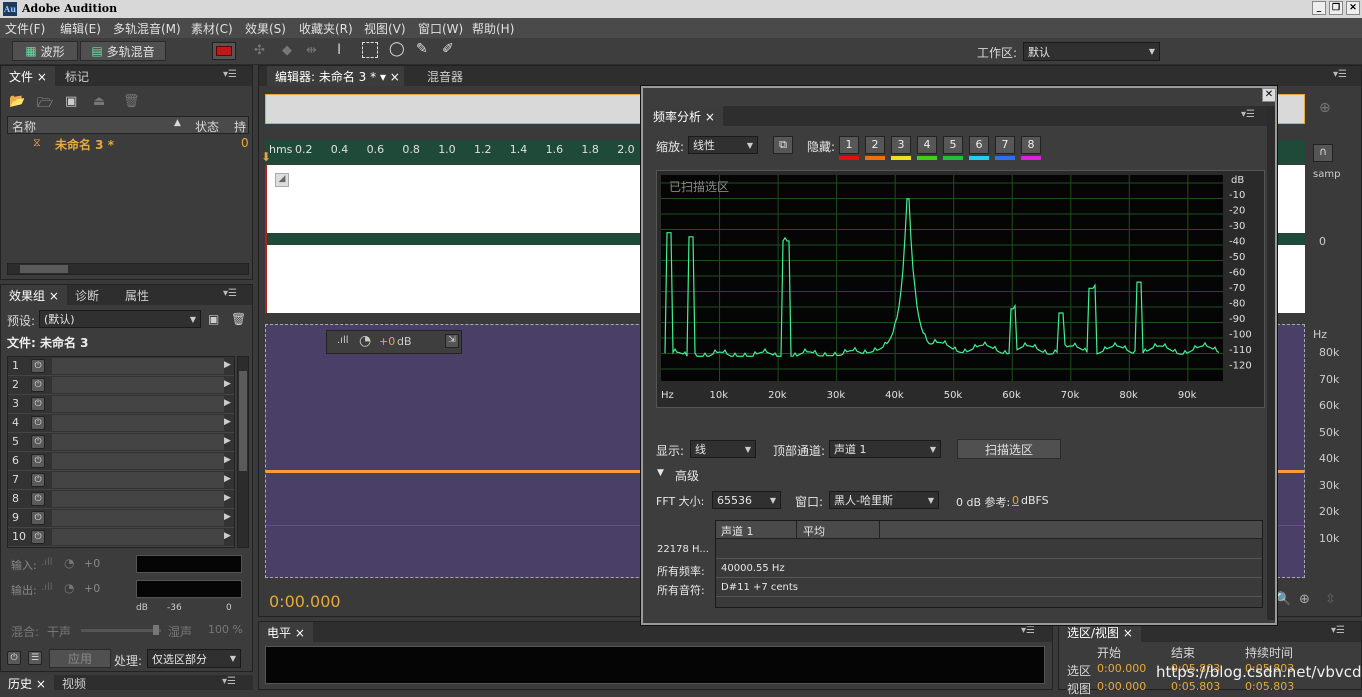 This screenshot has height=697, width=1362. I want to click on files-hscrollbar, so click(128, 269).